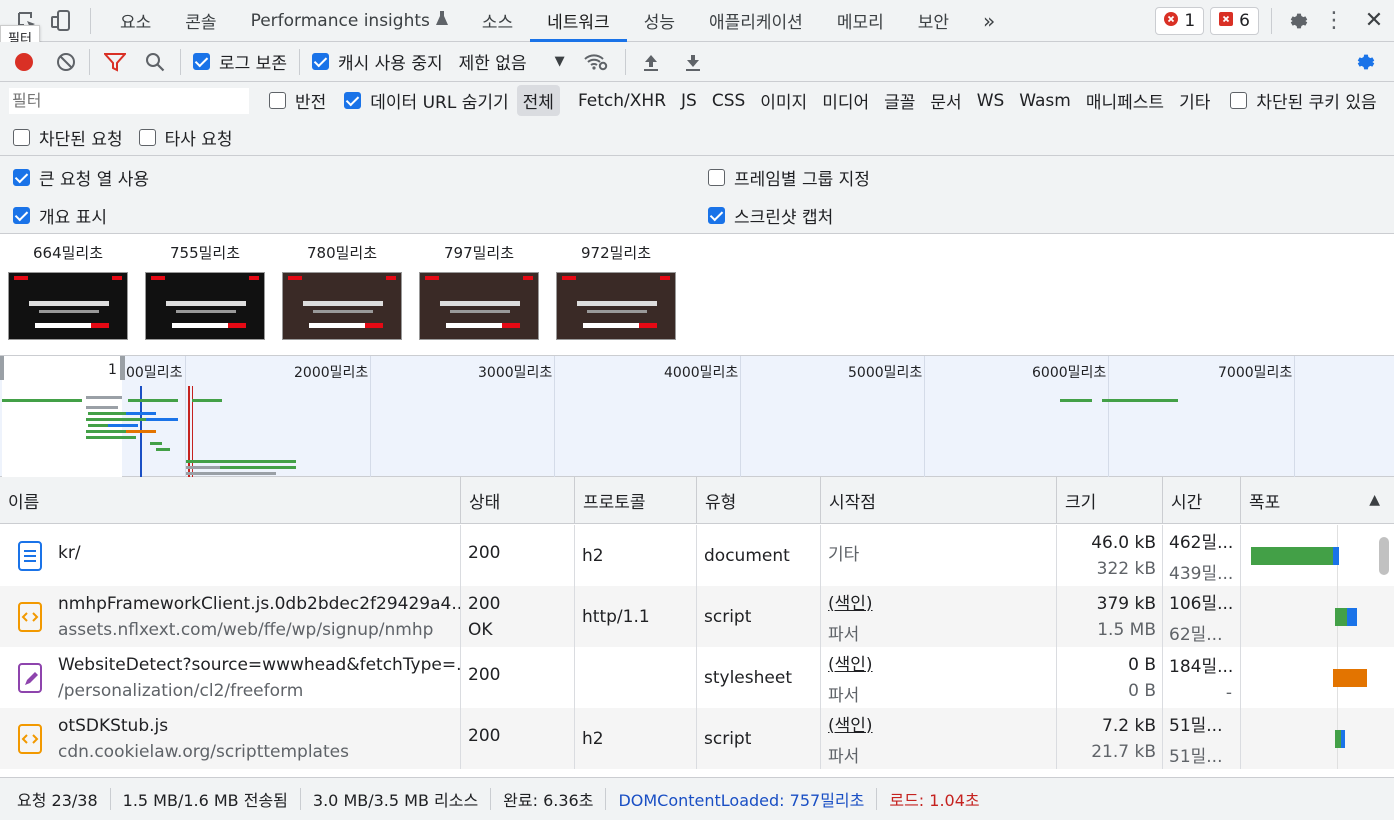 This screenshot has height=820, width=1394. What do you see at coordinates (113, 725) in the screenshot?
I see `request-name: otSDKStub.js` at bounding box center [113, 725].